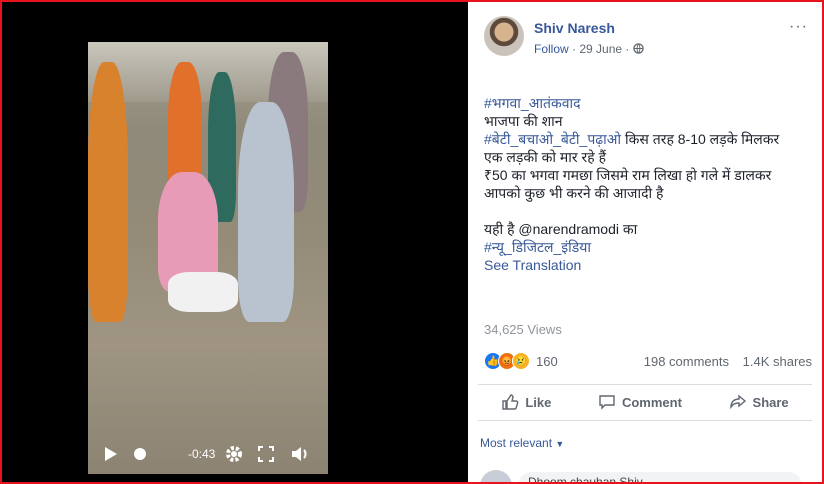 The image size is (824, 484). What do you see at coordinates (523, 329) in the screenshot?
I see `view-count: 34,625 Views` at bounding box center [523, 329].